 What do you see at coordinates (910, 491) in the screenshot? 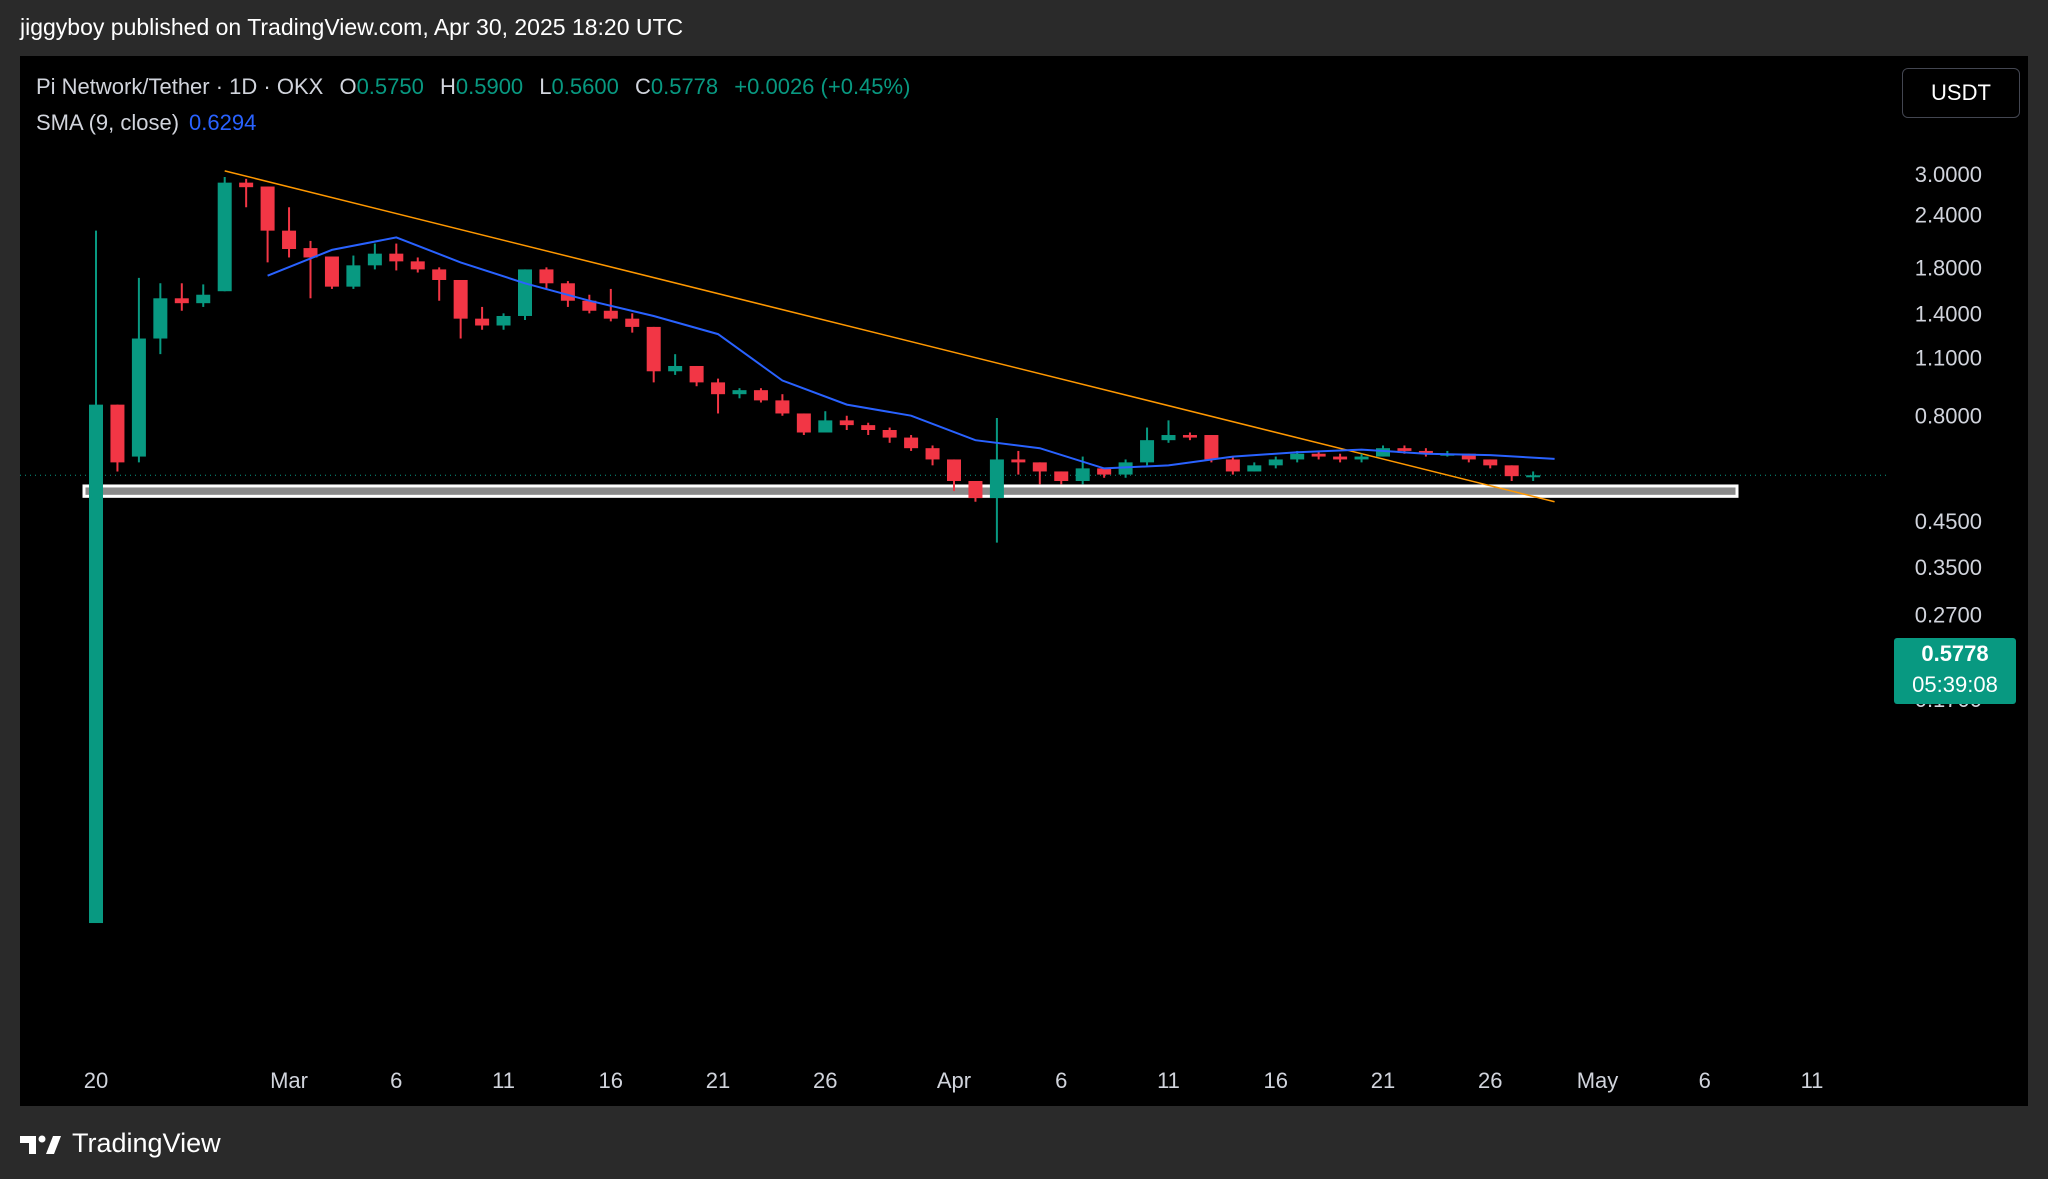
I see `support-zone` at bounding box center [910, 491].